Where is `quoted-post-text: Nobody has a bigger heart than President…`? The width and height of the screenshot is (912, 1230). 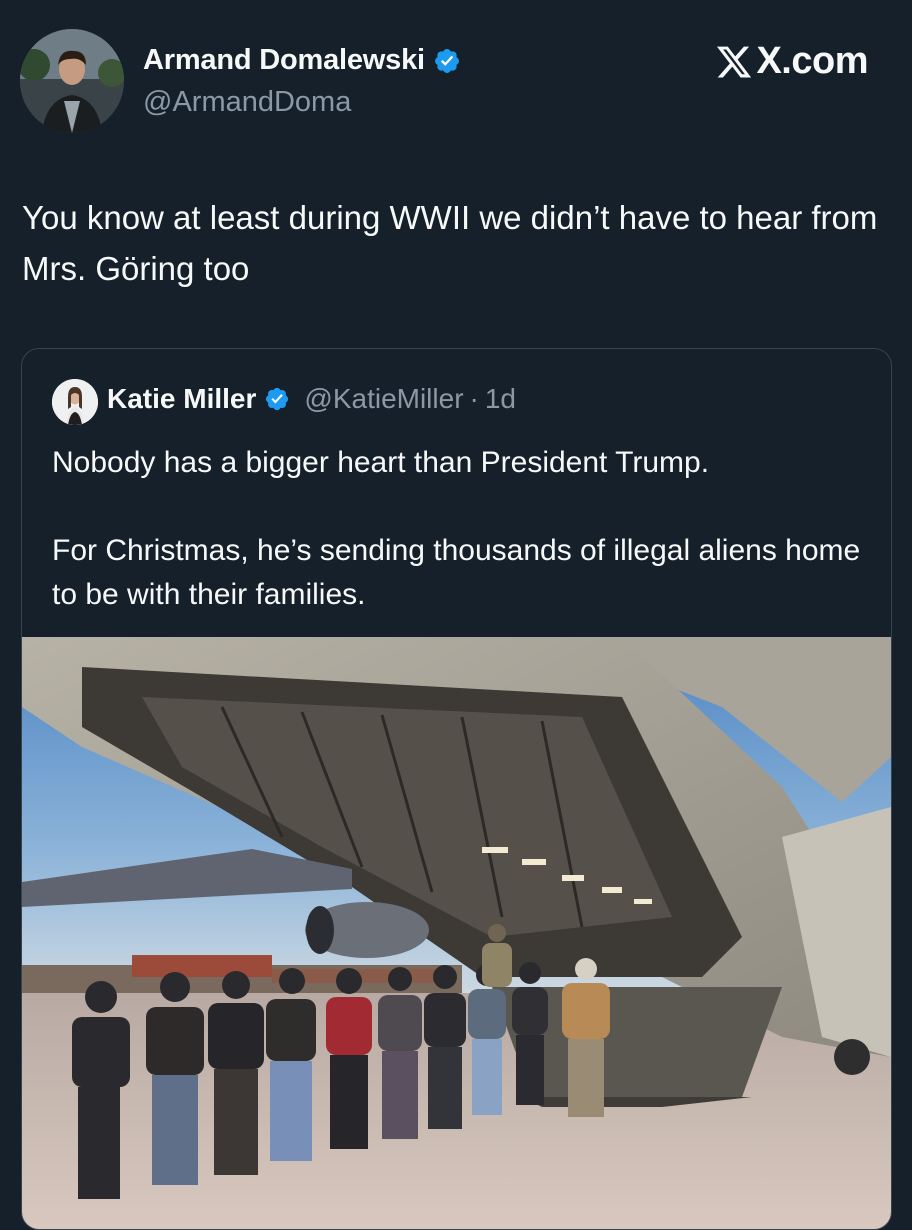
quoted-post-text: Nobody has a bigger heart than President… is located at coordinates (456, 528).